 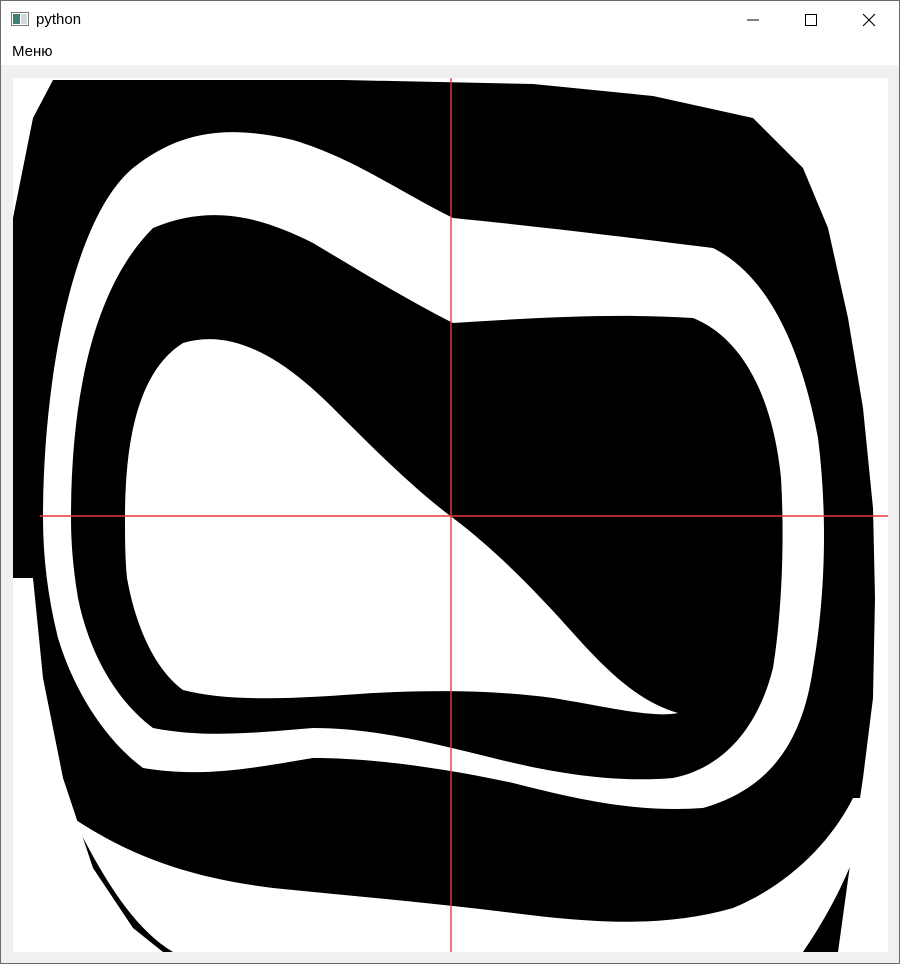 I want to click on close-icon, so click(x=869, y=20).